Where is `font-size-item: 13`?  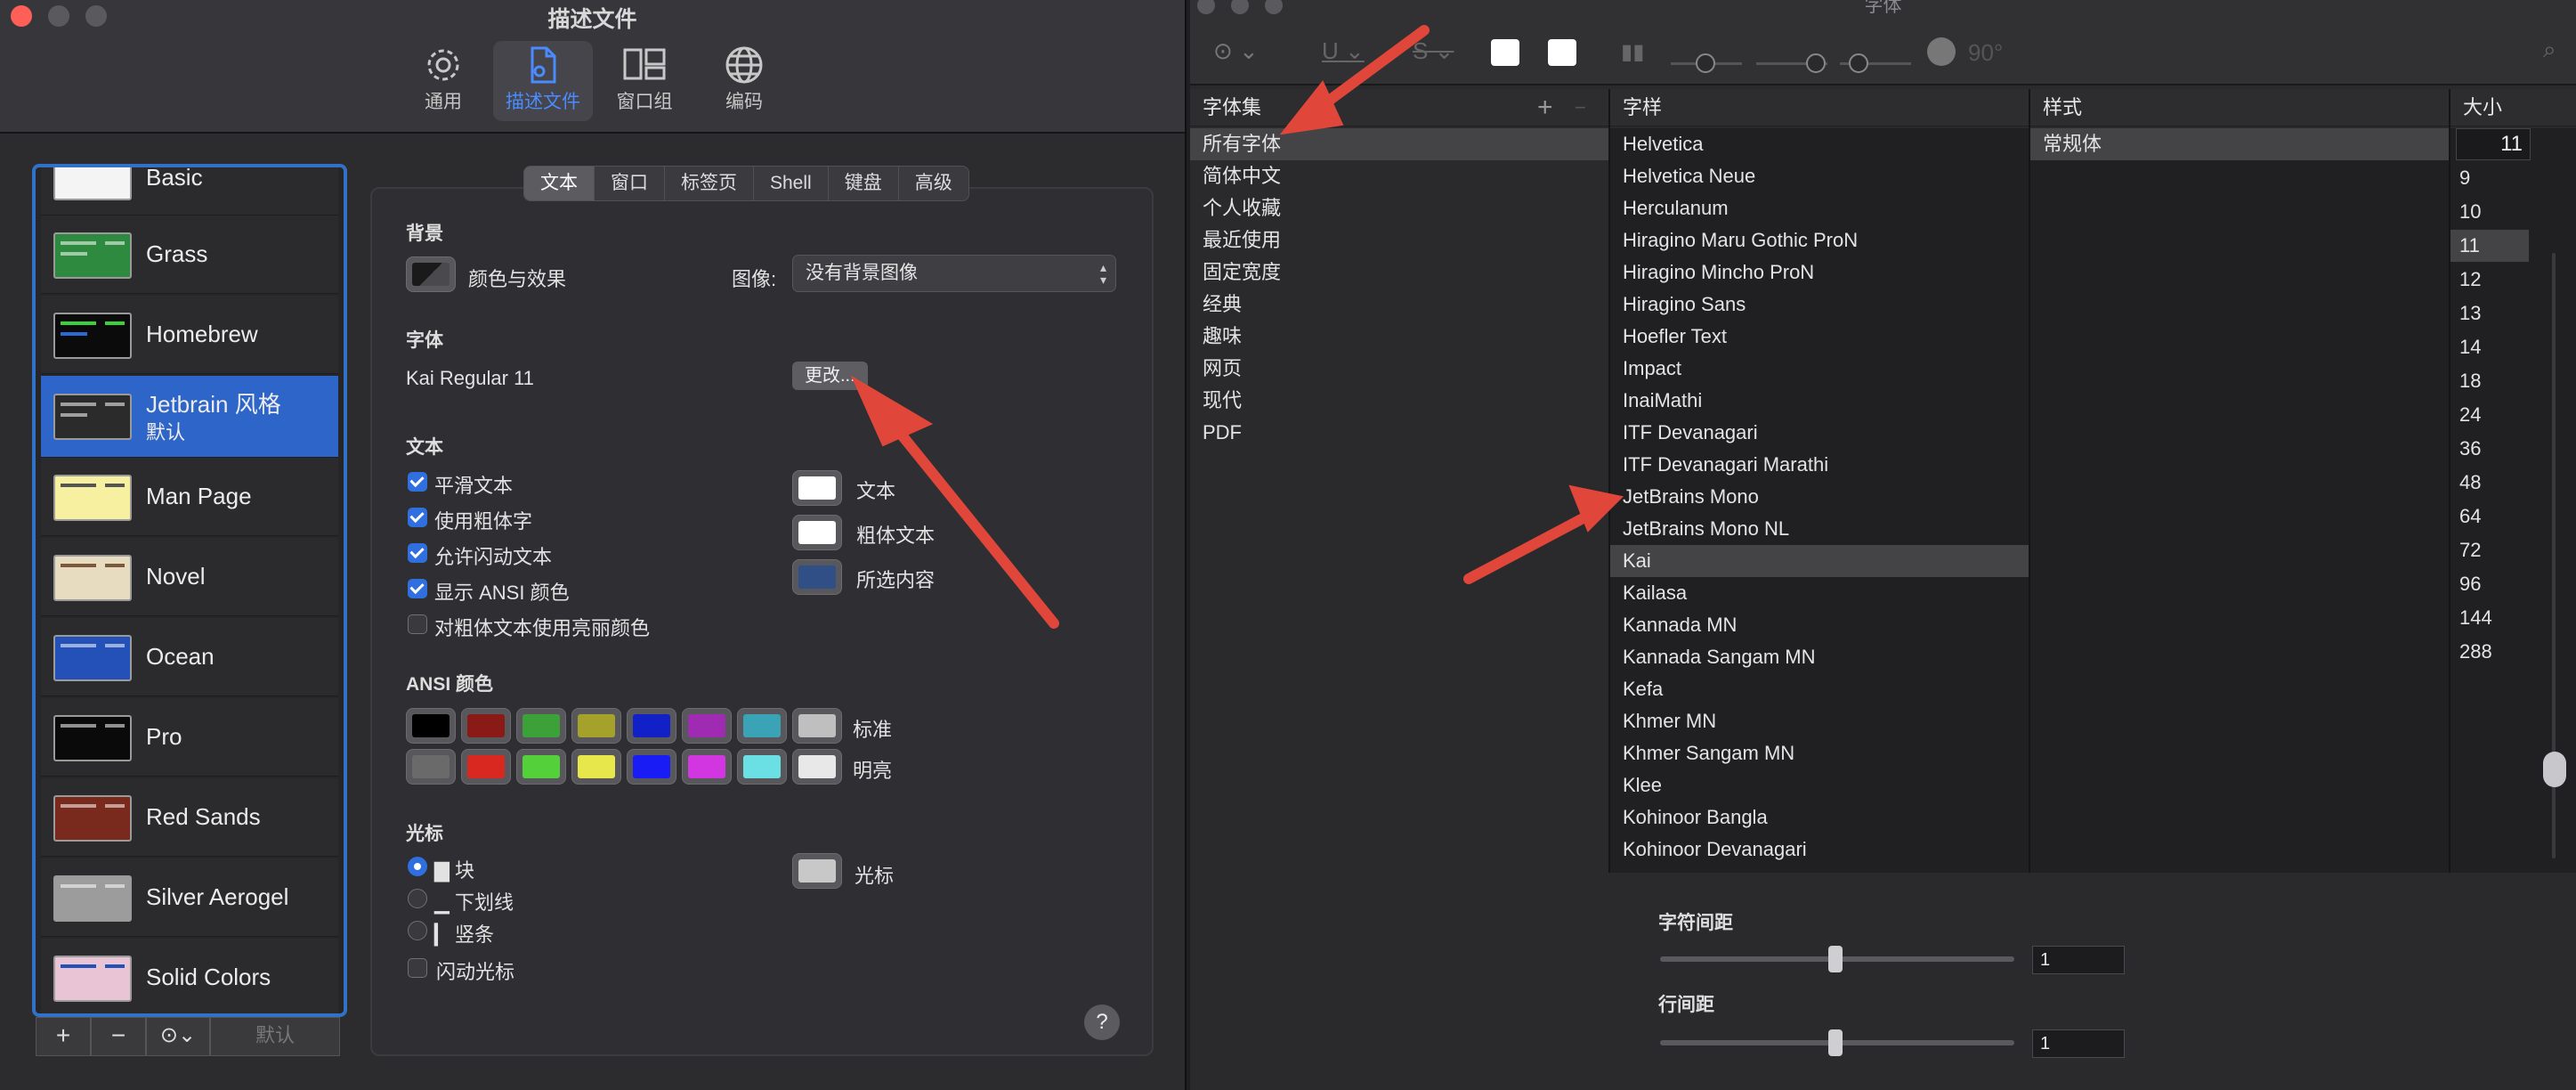
font-size-item: 13 is located at coordinates (2490, 313).